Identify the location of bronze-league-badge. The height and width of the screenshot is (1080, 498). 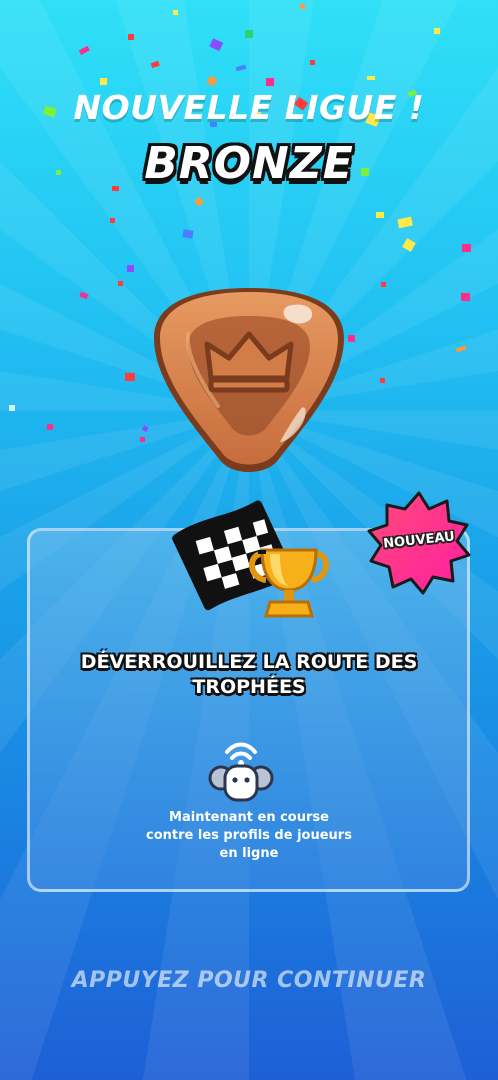
(249, 382).